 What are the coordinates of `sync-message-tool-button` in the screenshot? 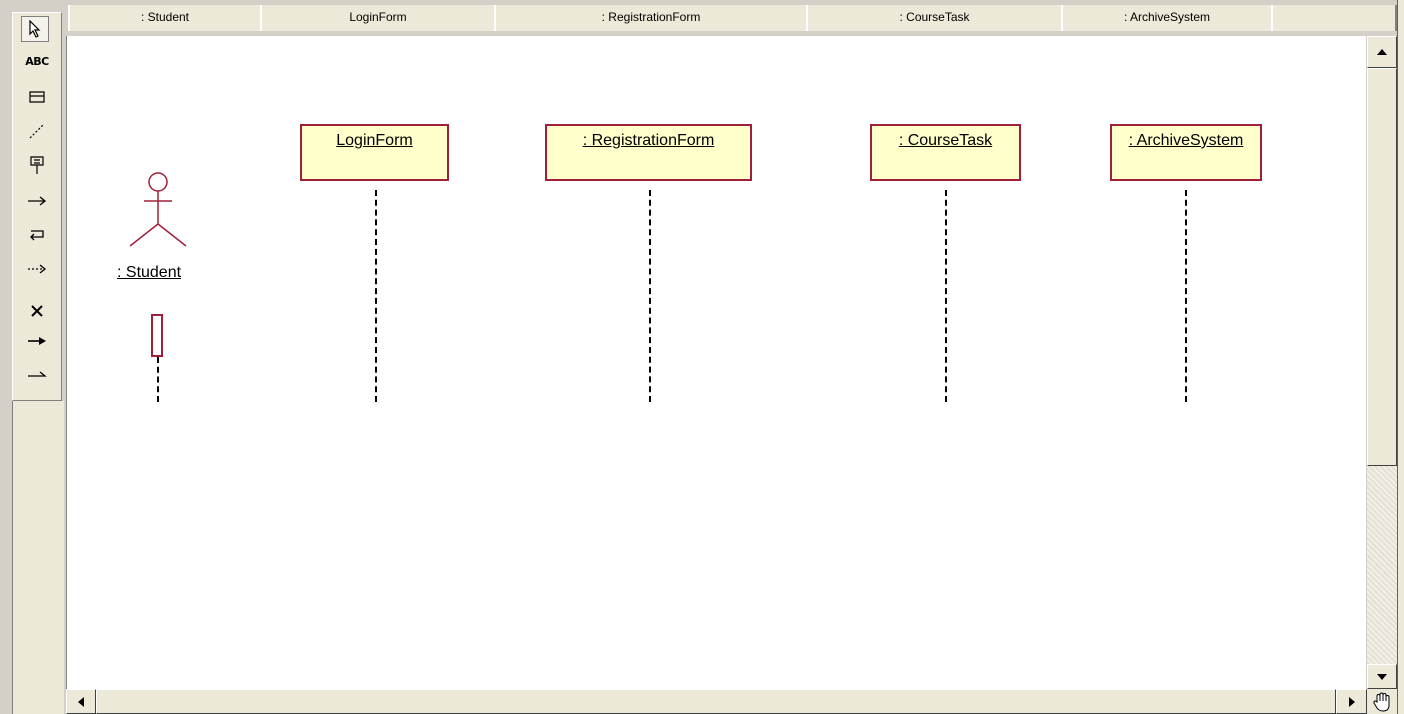 It's located at (37, 341).